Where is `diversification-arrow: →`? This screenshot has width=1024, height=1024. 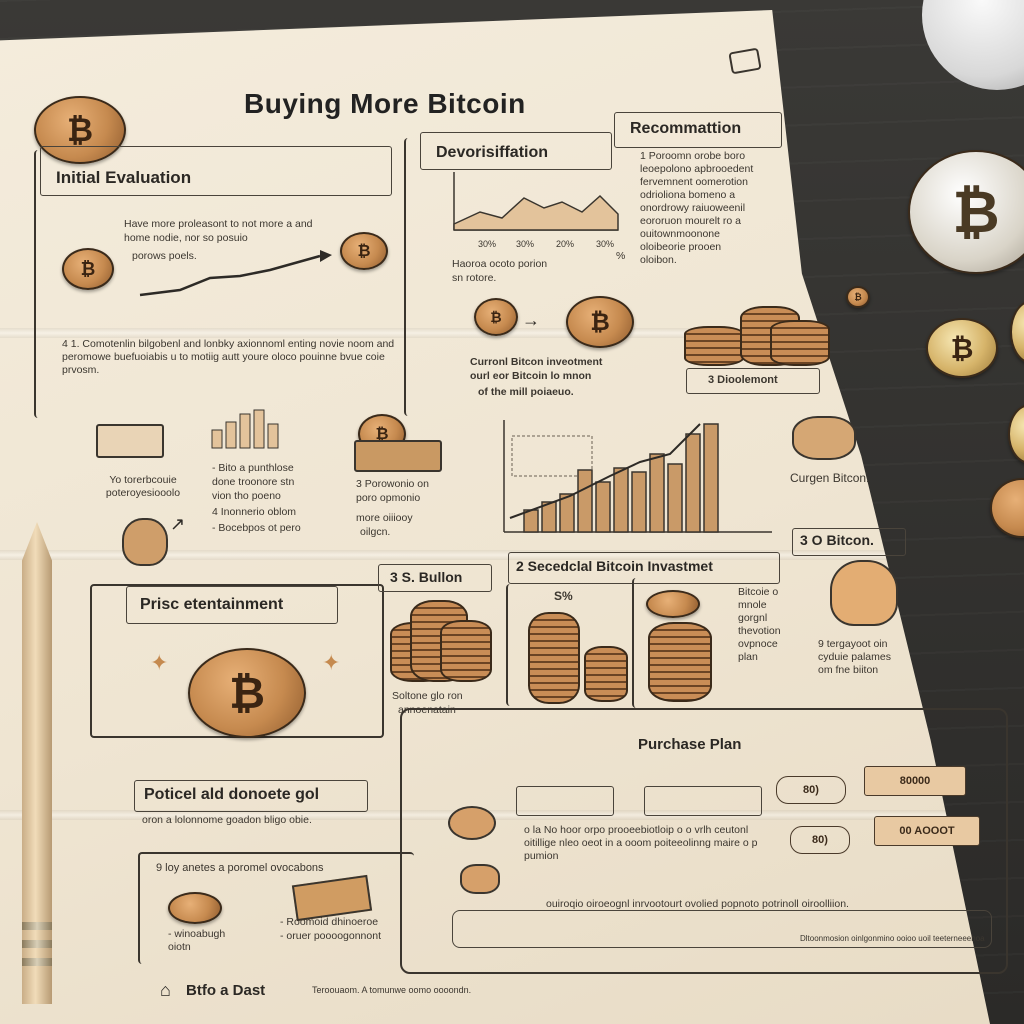 diversification-arrow: → is located at coordinates (531, 320).